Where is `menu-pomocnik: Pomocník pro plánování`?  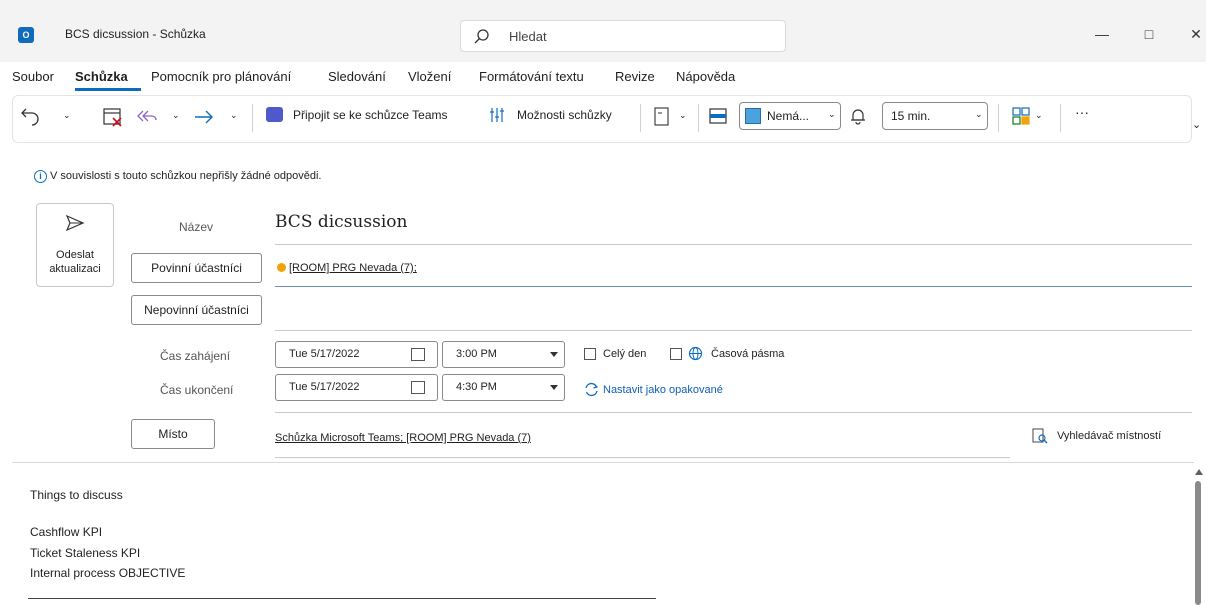
menu-pomocnik: Pomocník pro plánování is located at coordinates (221, 76).